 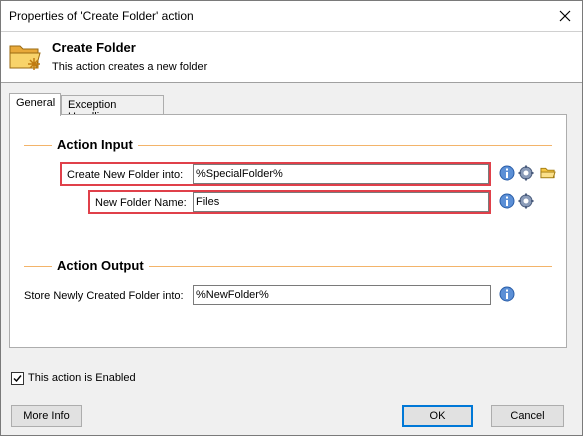 I want to click on header-description: This action creates a new folder, so click(x=130, y=67).